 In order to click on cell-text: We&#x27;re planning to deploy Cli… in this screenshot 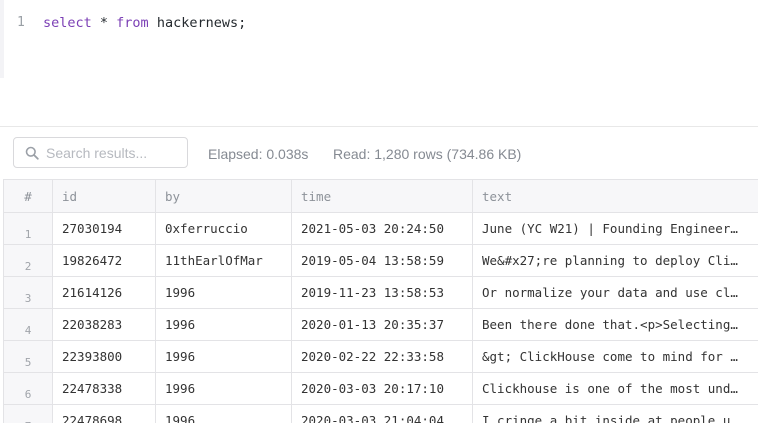, I will do `click(615, 260)`.